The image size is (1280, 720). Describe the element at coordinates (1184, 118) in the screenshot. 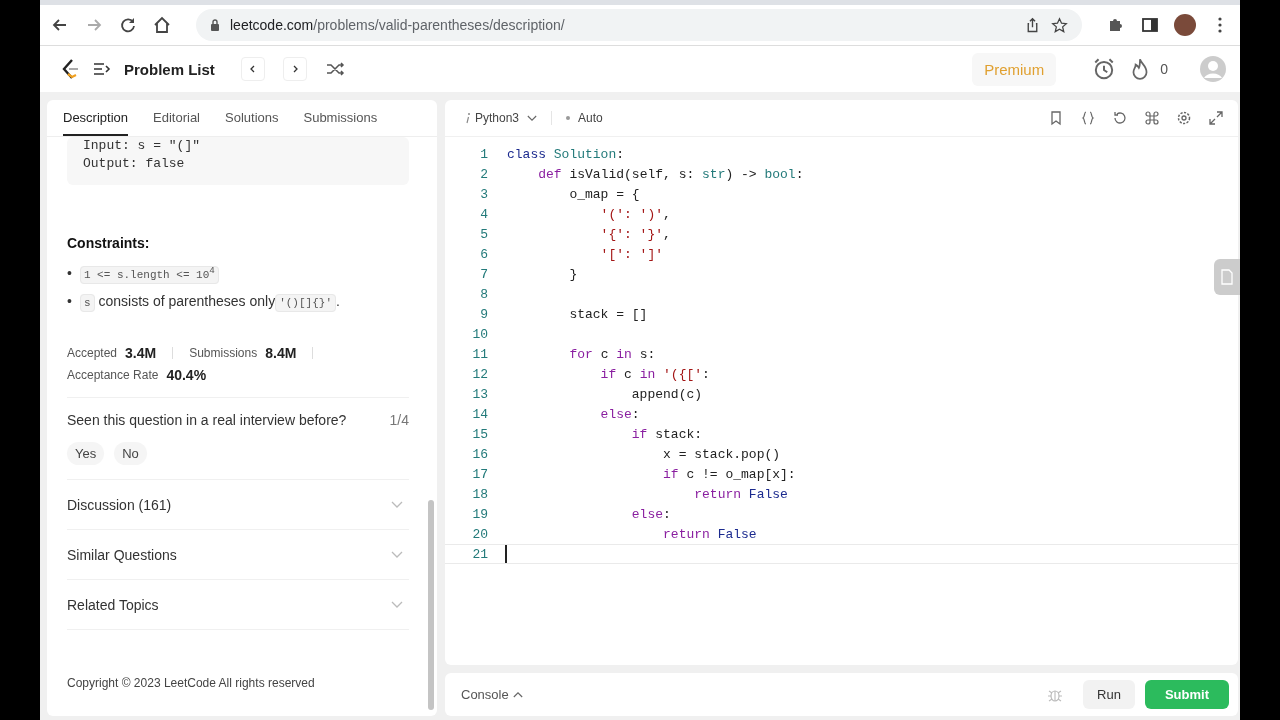

I see `settings-icon` at that location.